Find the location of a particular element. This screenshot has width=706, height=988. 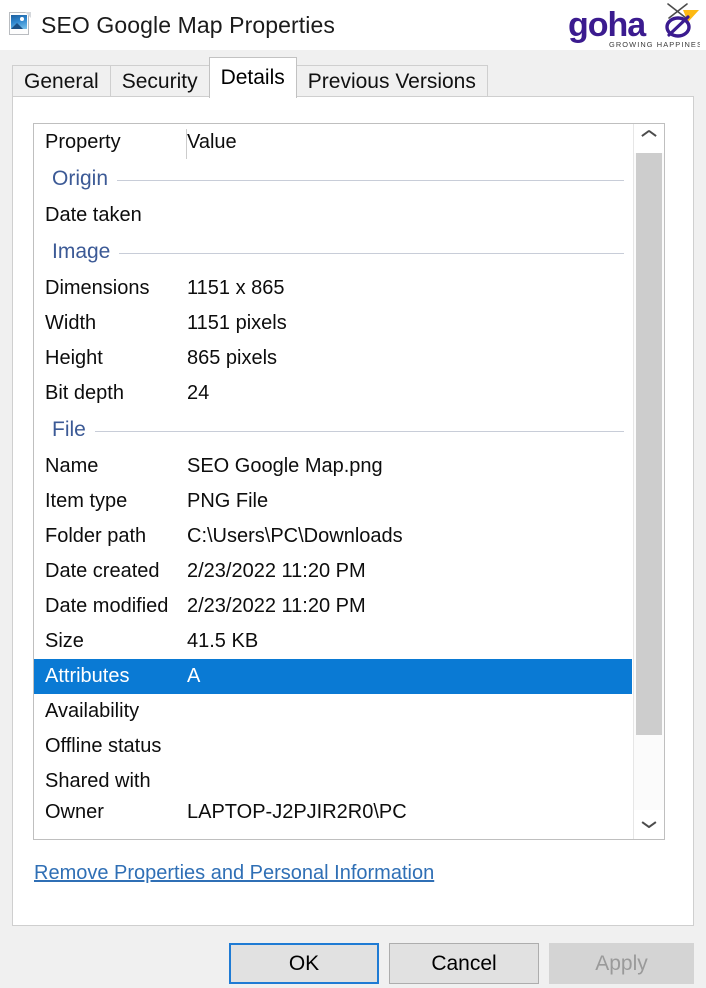

group-header-origin: Origin is located at coordinates (333, 179).